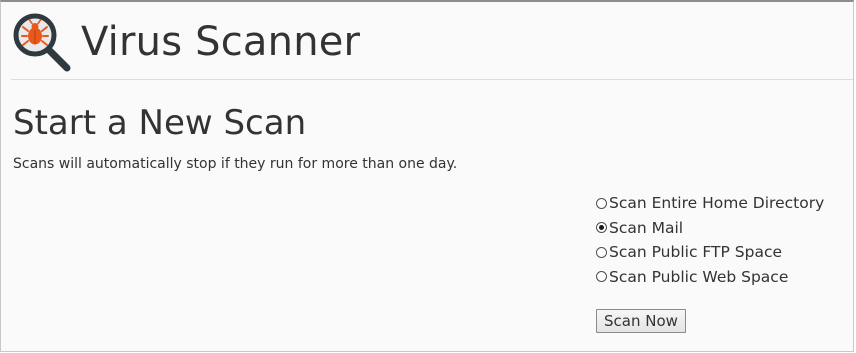 The width and height of the screenshot is (856, 353). Describe the element at coordinates (42, 42) in the screenshot. I see `virus-scanner-icon` at that location.